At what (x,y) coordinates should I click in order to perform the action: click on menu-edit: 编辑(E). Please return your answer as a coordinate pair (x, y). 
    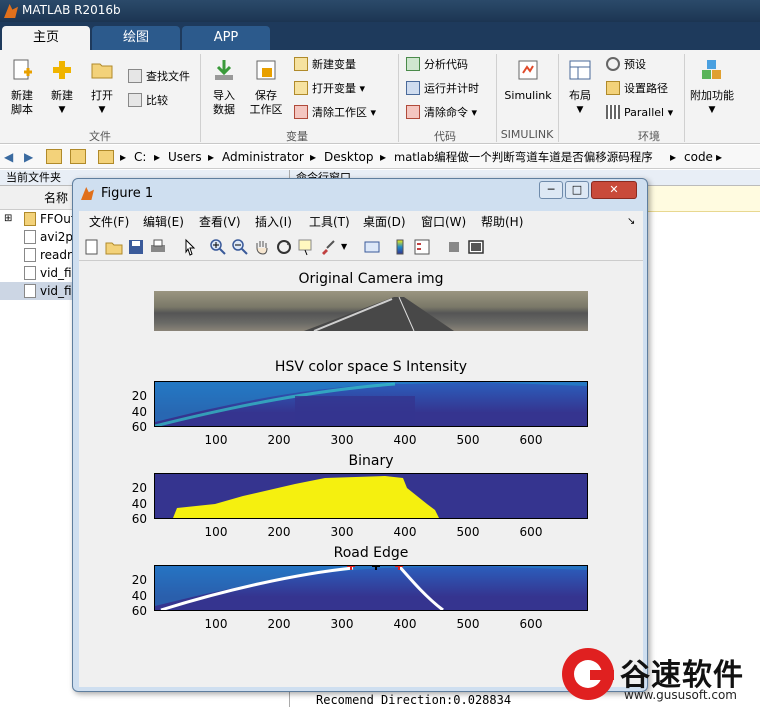
    Looking at the image, I should click on (163, 222).